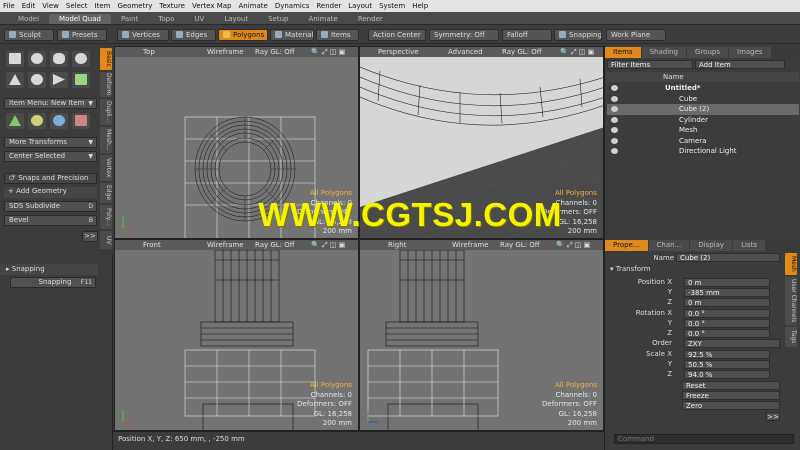 The height and width of the screenshot is (450, 800). Describe the element at coordinates (791, 337) in the screenshot. I see `vtab-tags: Tags` at that location.